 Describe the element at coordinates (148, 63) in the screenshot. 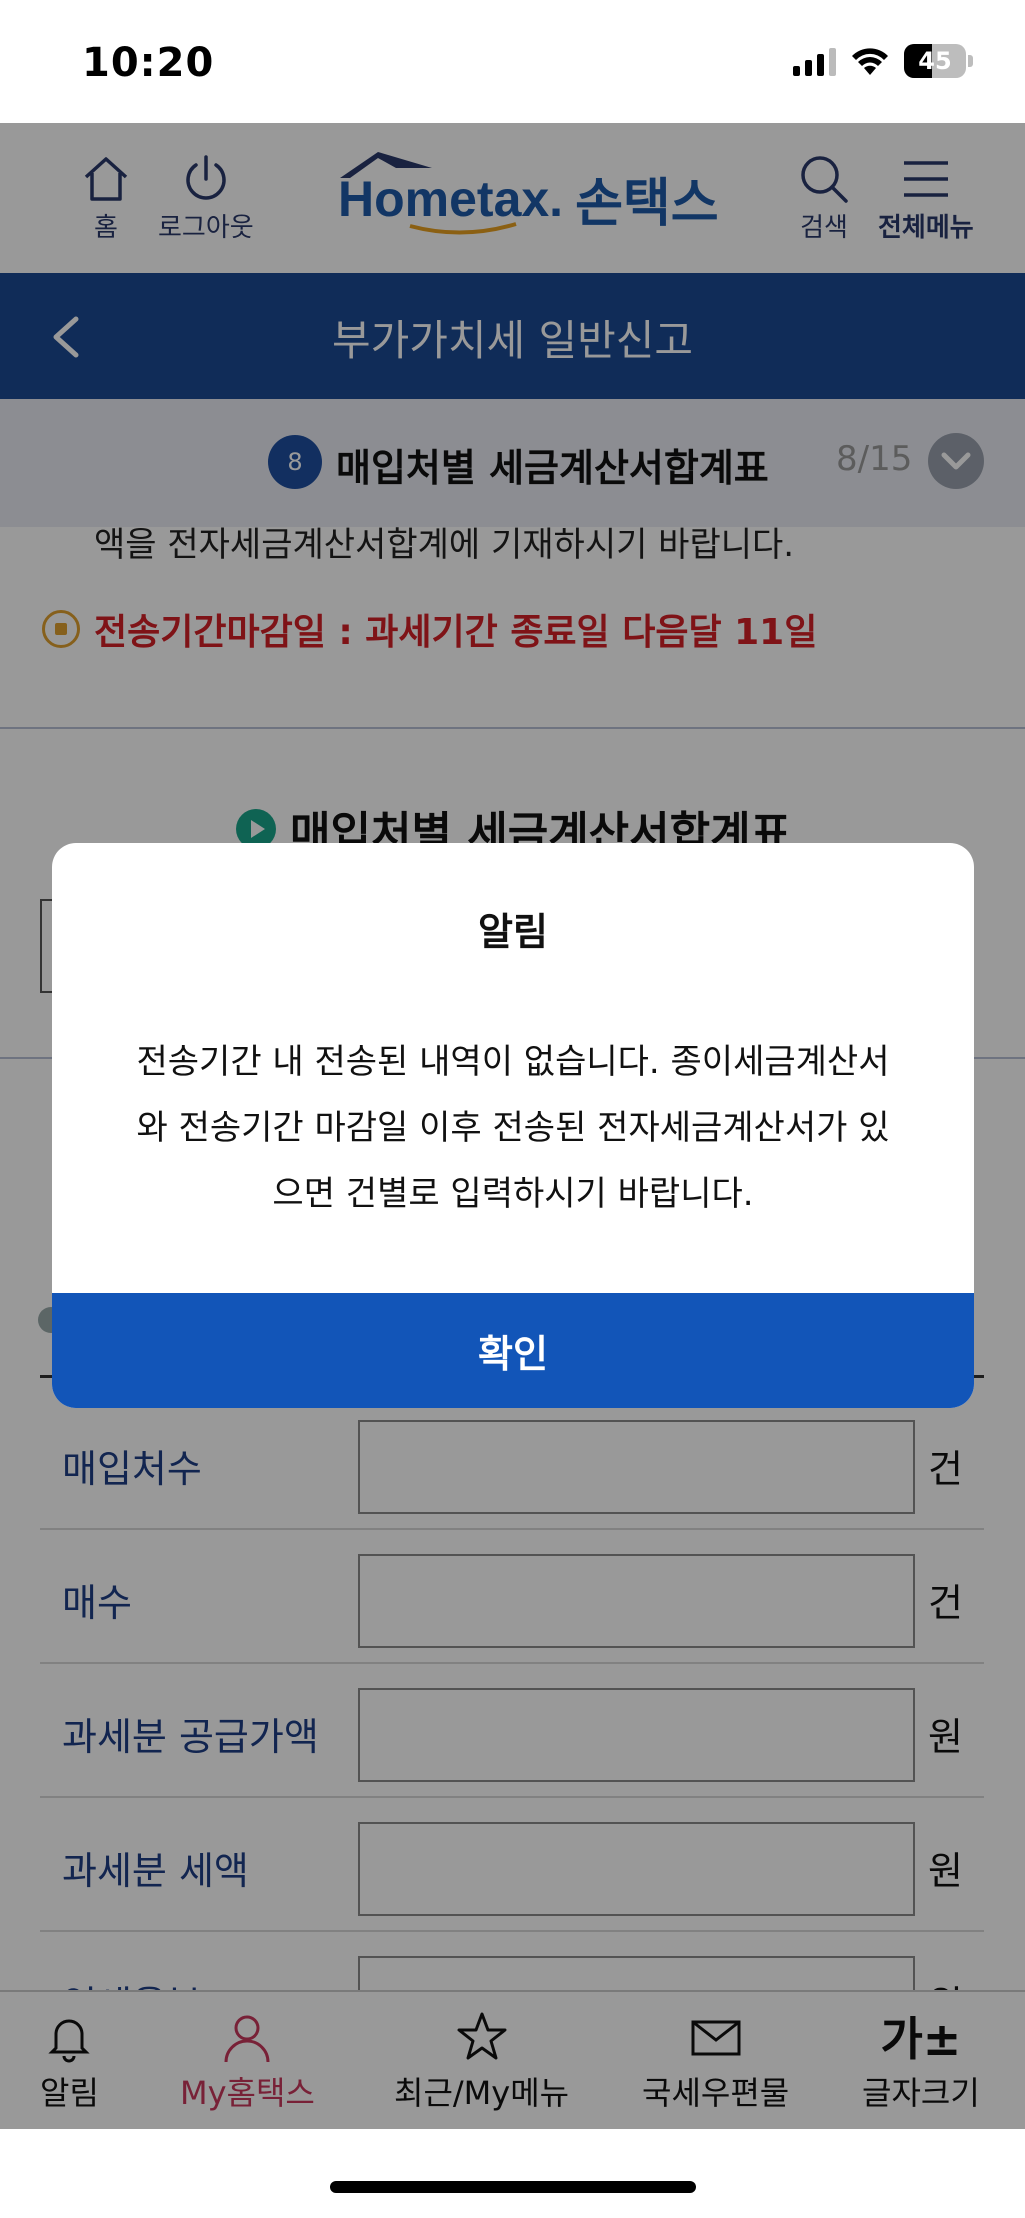

I see `status-time: 10:20` at that location.